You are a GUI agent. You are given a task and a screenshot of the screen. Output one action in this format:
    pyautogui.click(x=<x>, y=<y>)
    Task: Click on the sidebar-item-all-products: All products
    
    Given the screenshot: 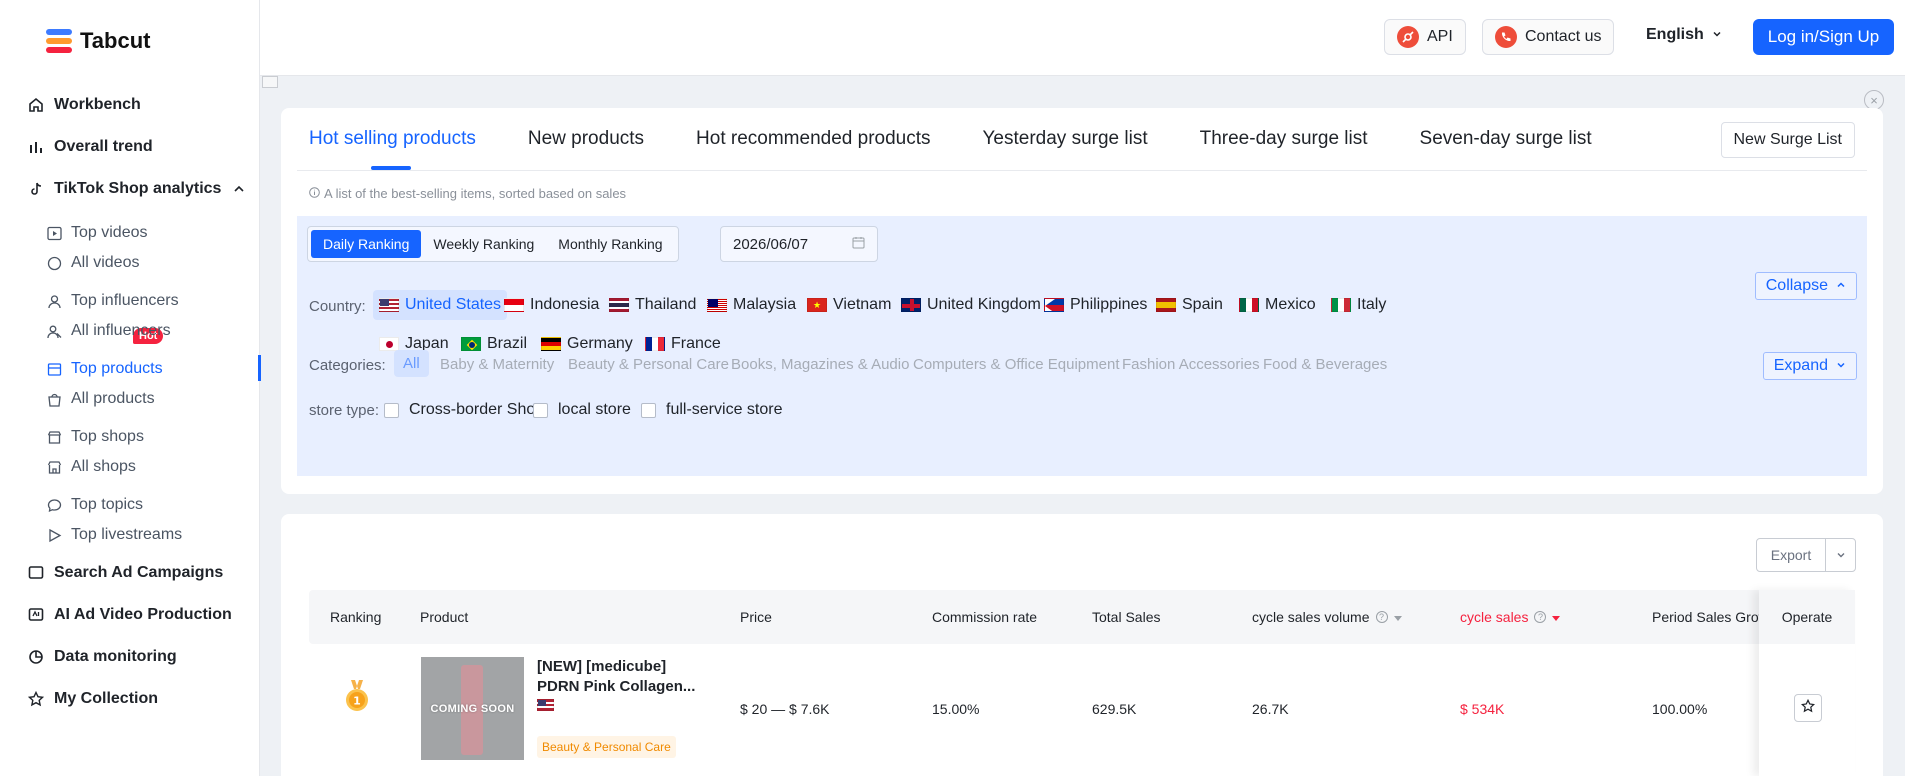 What is the action you would take?
    pyautogui.click(x=100, y=399)
    